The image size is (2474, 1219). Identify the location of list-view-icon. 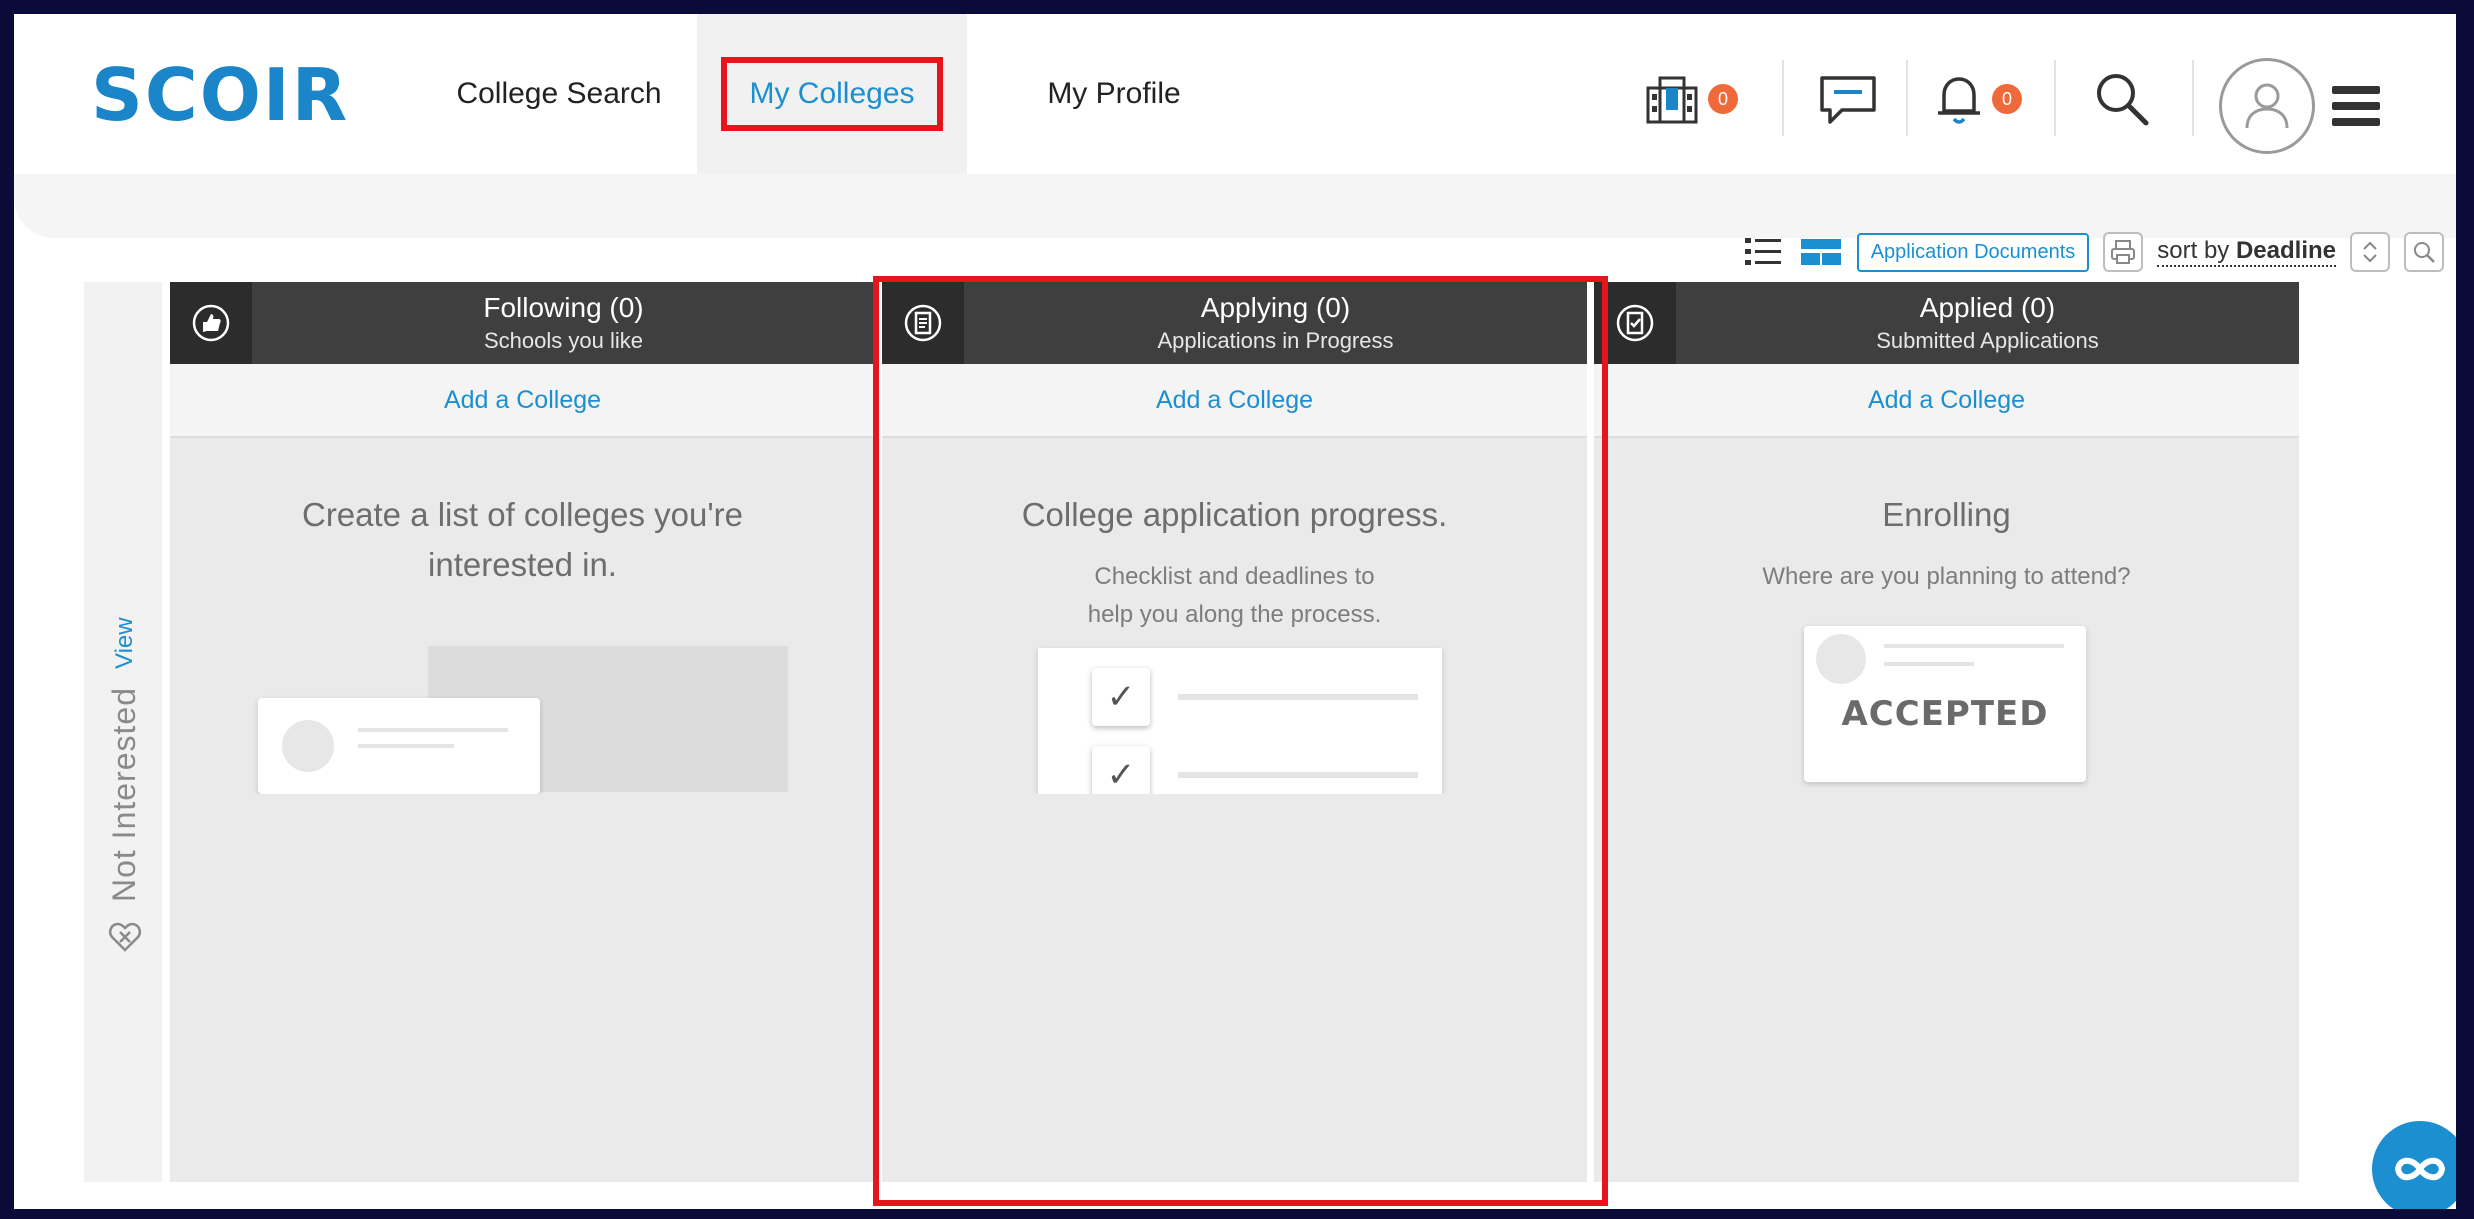
(1762, 251).